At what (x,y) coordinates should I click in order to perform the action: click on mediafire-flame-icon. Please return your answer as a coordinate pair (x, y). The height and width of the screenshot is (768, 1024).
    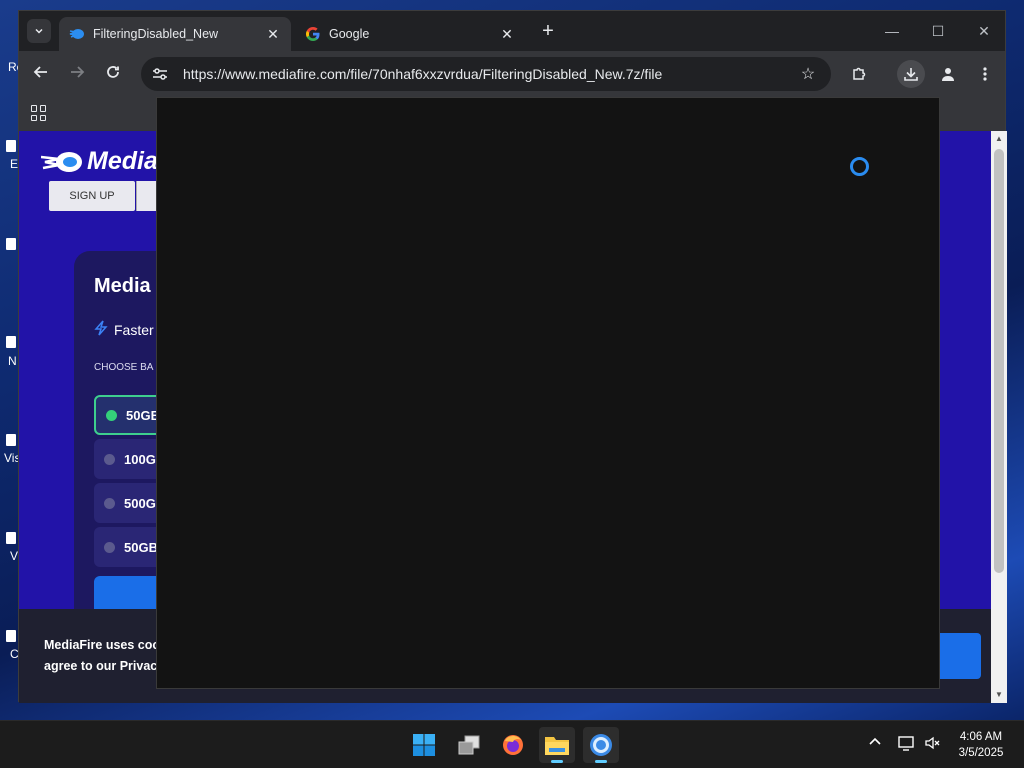
    Looking at the image, I should click on (61, 161).